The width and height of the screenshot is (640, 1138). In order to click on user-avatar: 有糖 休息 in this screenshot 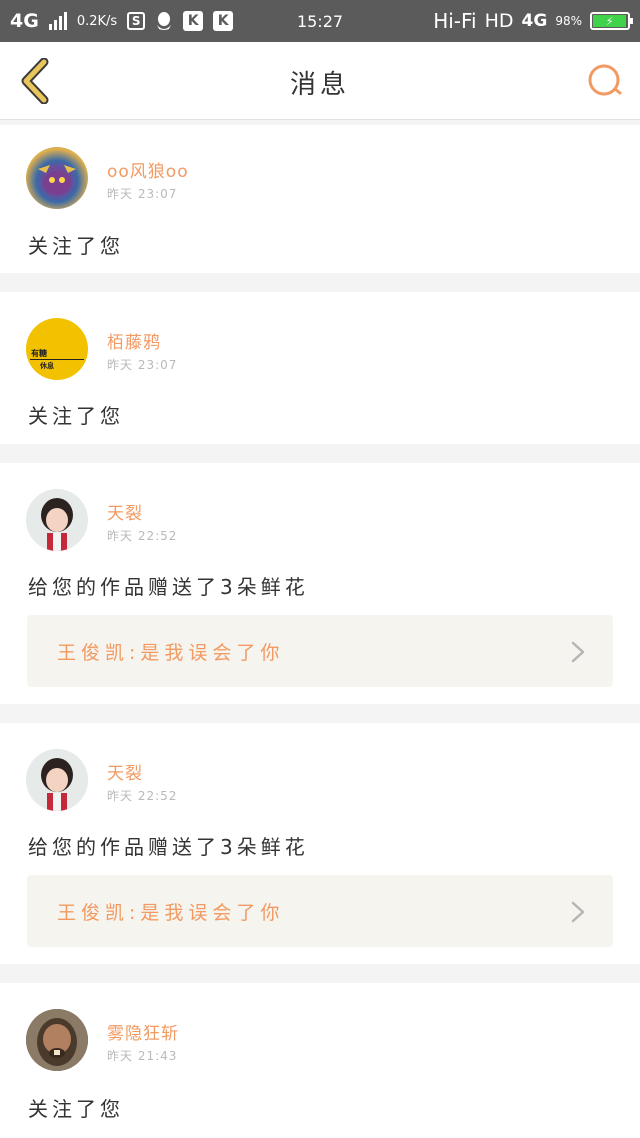, I will do `click(57, 349)`.